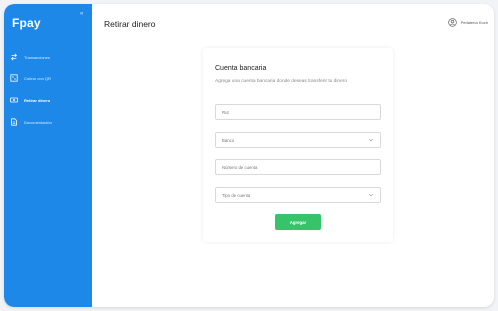 This screenshot has height=311, width=498. I want to click on double-chevron-left-icon: «, so click(81, 14).